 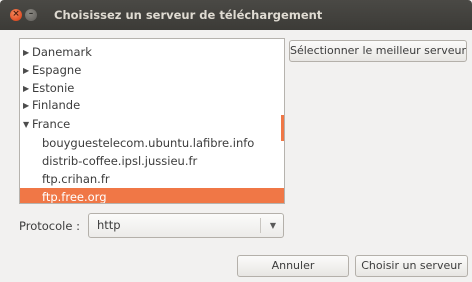 What do you see at coordinates (26, 124) in the screenshot?
I see `expander-down-icon: ▼` at bounding box center [26, 124].